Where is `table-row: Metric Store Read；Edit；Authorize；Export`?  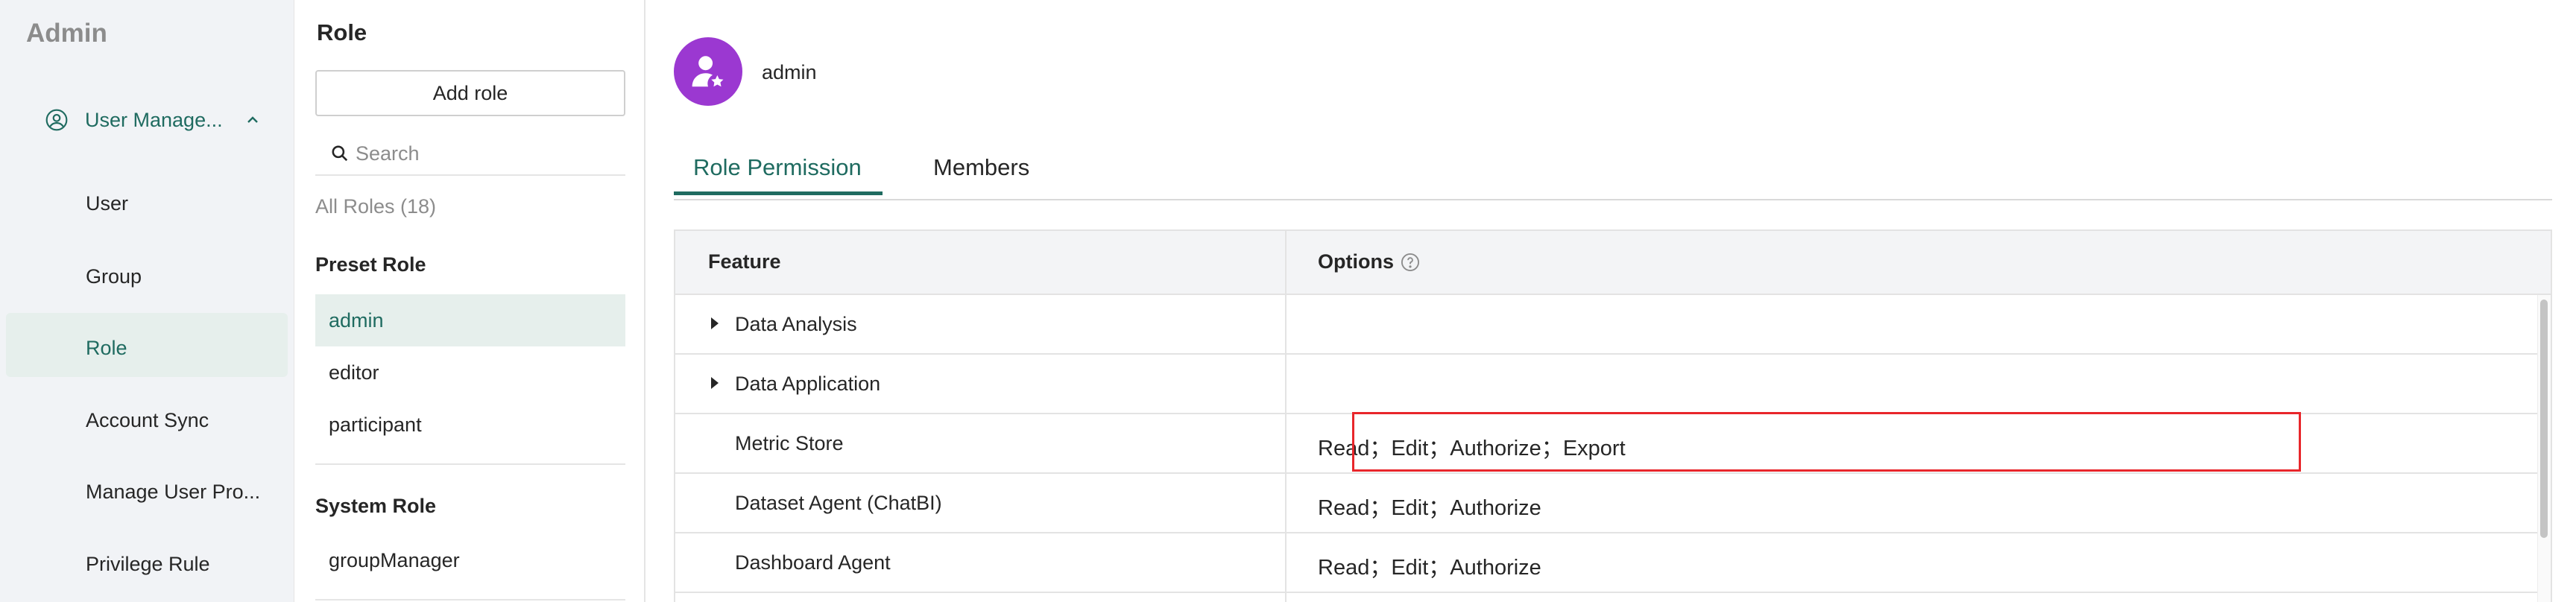 table-row: Metric Store Read；Edit；Authorize；Export is located at coordinates (1607, 444).